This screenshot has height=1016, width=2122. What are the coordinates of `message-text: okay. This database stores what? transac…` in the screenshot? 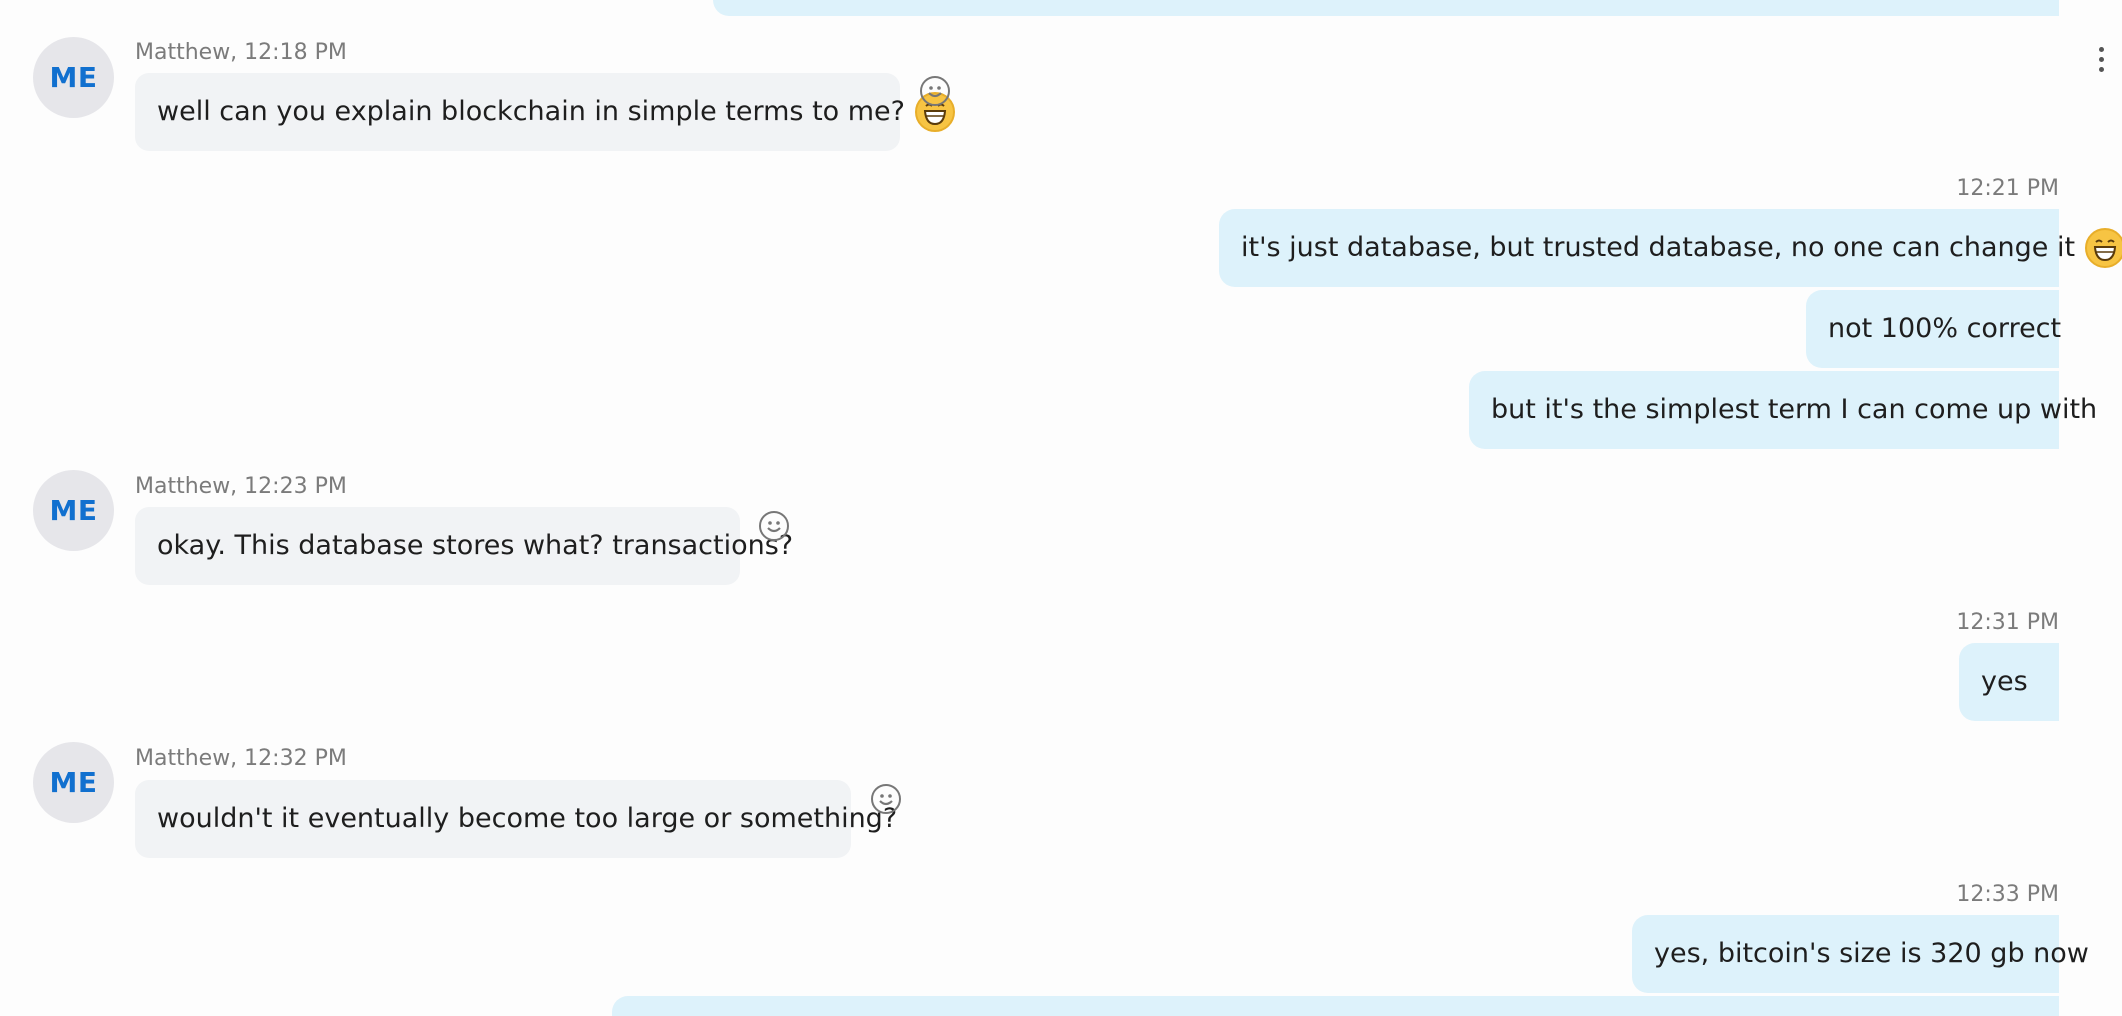 It's located at (475, 545).